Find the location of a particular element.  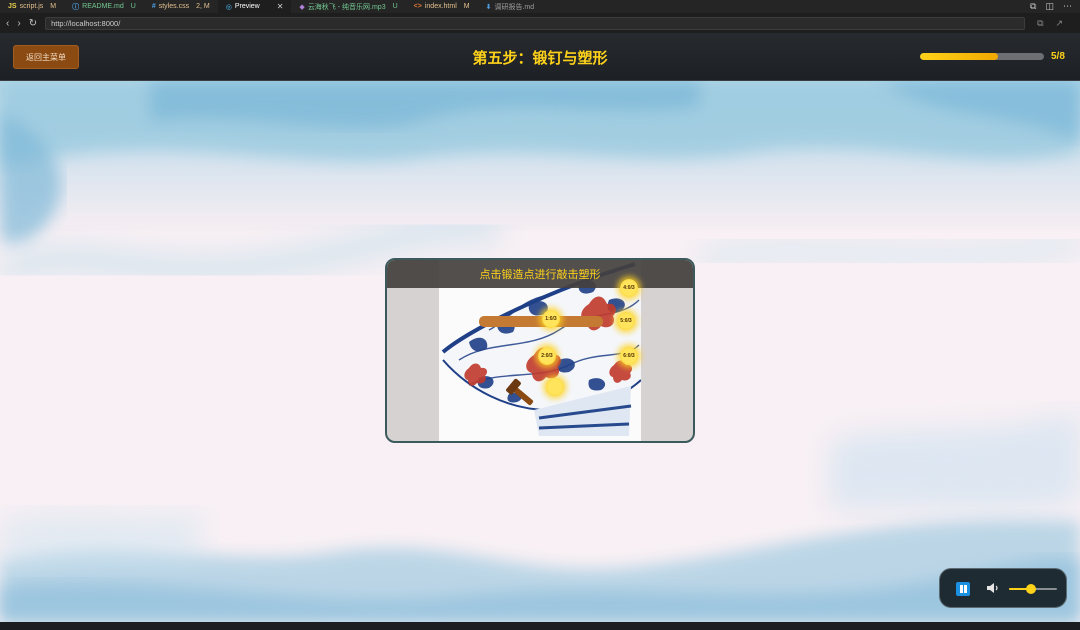

browser-toolbar: ‹ › ↻ http://localhost:8000/ ⧉ ↗ is located at coordinates (540, 23).